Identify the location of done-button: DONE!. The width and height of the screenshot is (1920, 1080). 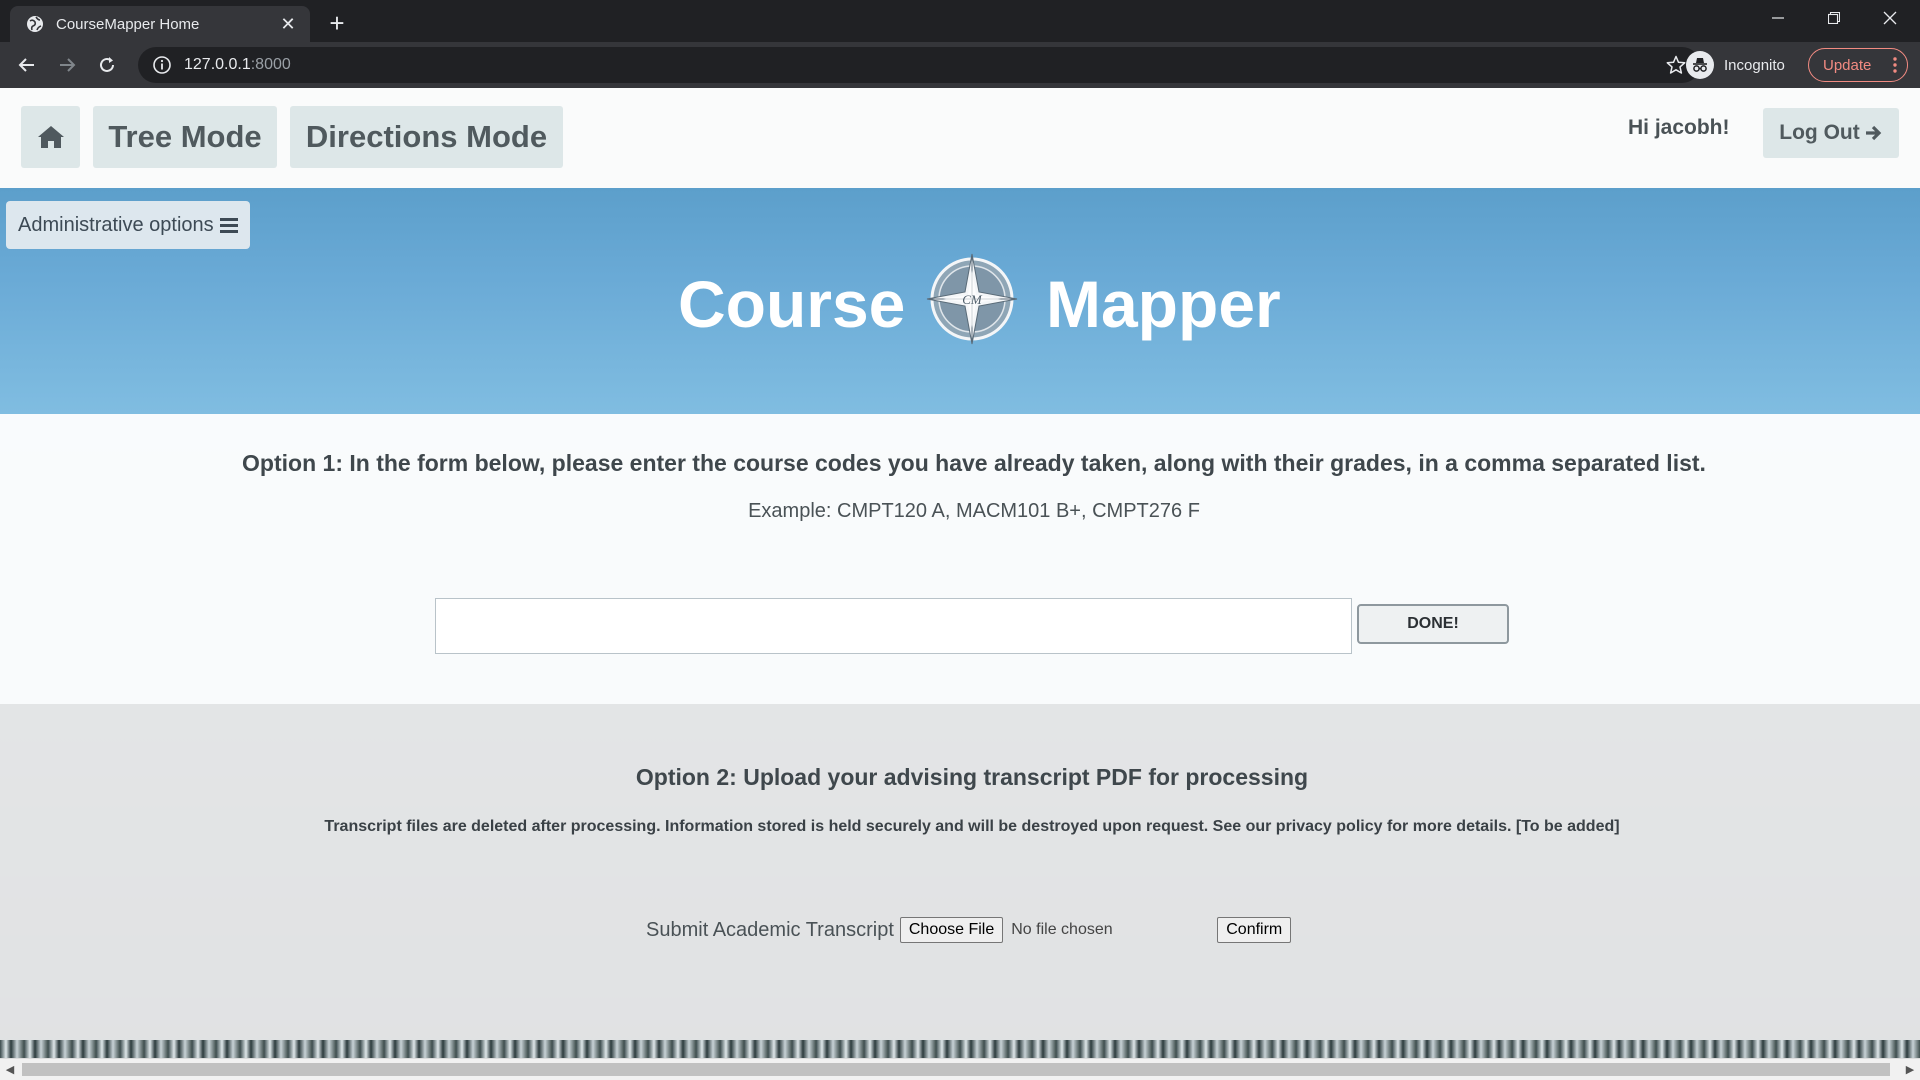
(1433, 624).